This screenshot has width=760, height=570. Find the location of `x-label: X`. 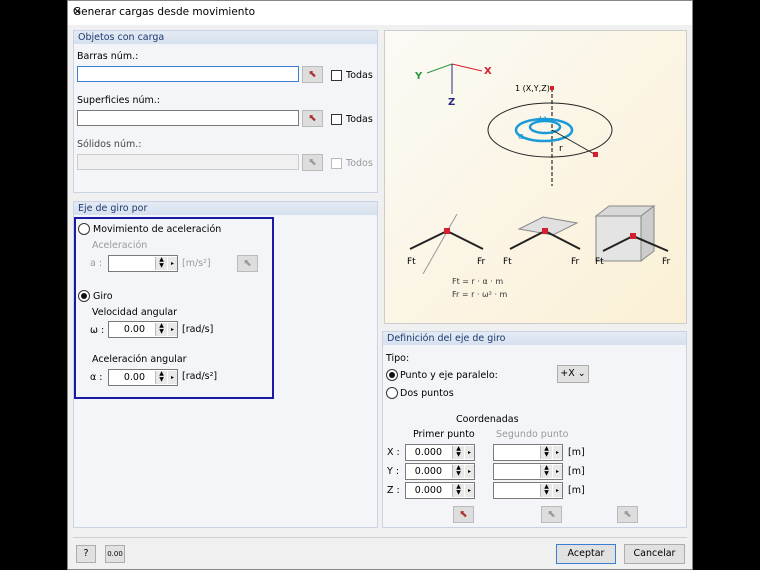

x-label: X is located at coordinates (488, 71).